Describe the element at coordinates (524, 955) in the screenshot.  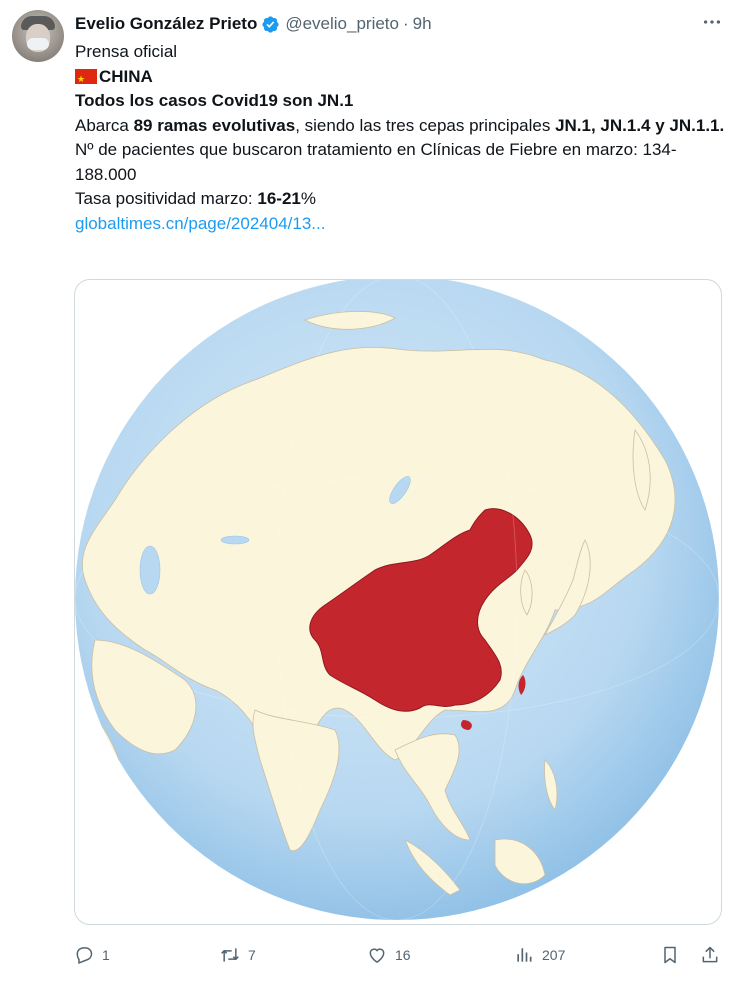
I see `views-icon` at that location.